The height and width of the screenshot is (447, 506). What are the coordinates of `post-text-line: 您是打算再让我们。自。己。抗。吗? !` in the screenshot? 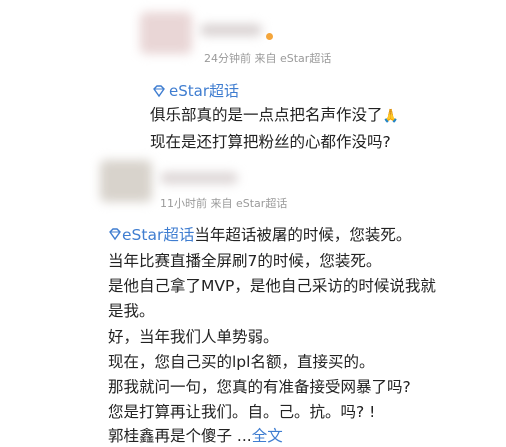 It's located at (242, 412).